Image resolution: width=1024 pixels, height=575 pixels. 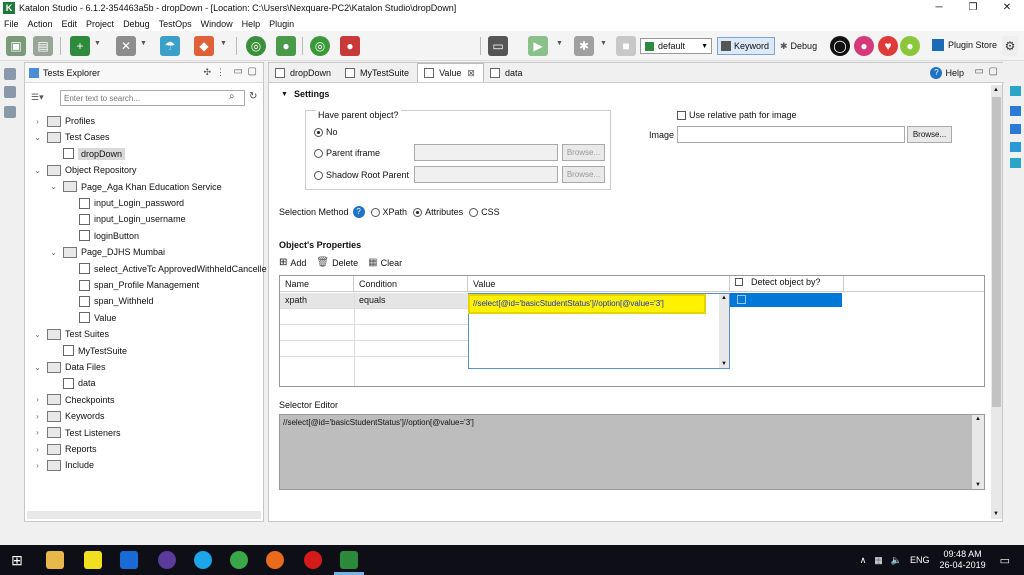 I want to click on column-header-value: Value, so click(x=599, y=284).